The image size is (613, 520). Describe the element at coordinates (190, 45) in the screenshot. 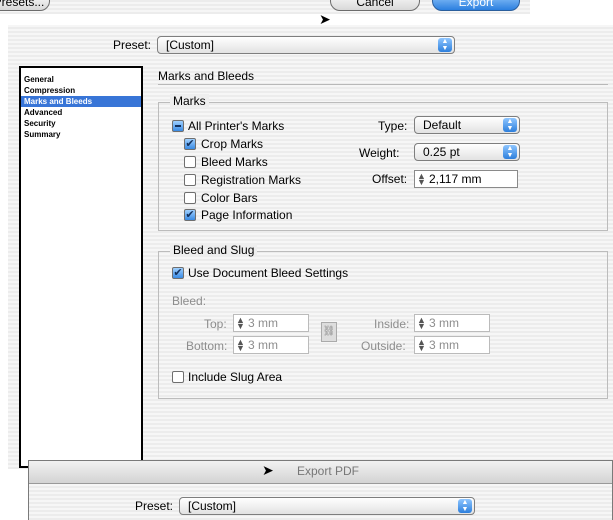

I see `preset-value: [Custom]` at that location.